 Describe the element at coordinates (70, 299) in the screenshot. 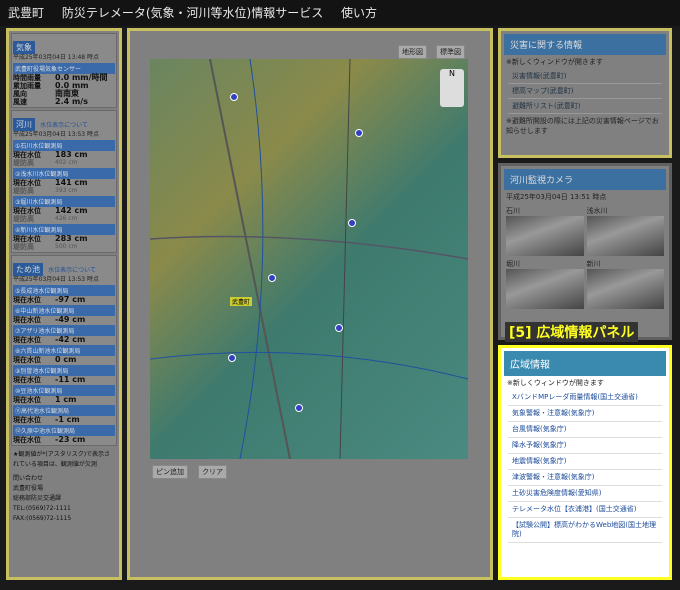

I see `pond-now-value: -97 cm` at that location.